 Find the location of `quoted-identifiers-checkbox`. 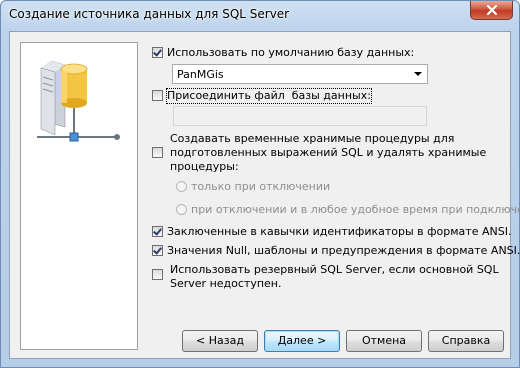

quoted-identifiers-checkbox is located at coordinates (157, 231).